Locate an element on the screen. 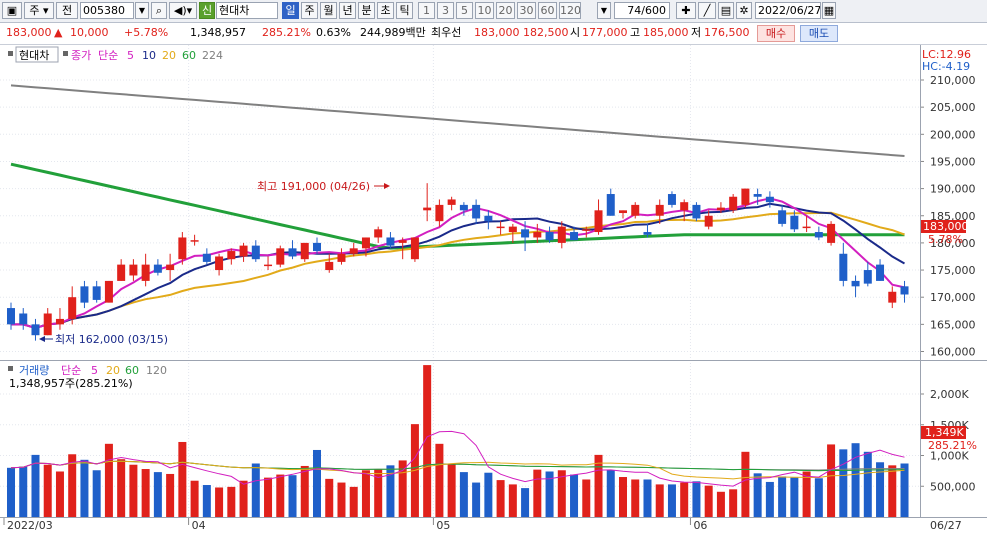  volume-pane-handle-icon is located at coordinates (10, 368).